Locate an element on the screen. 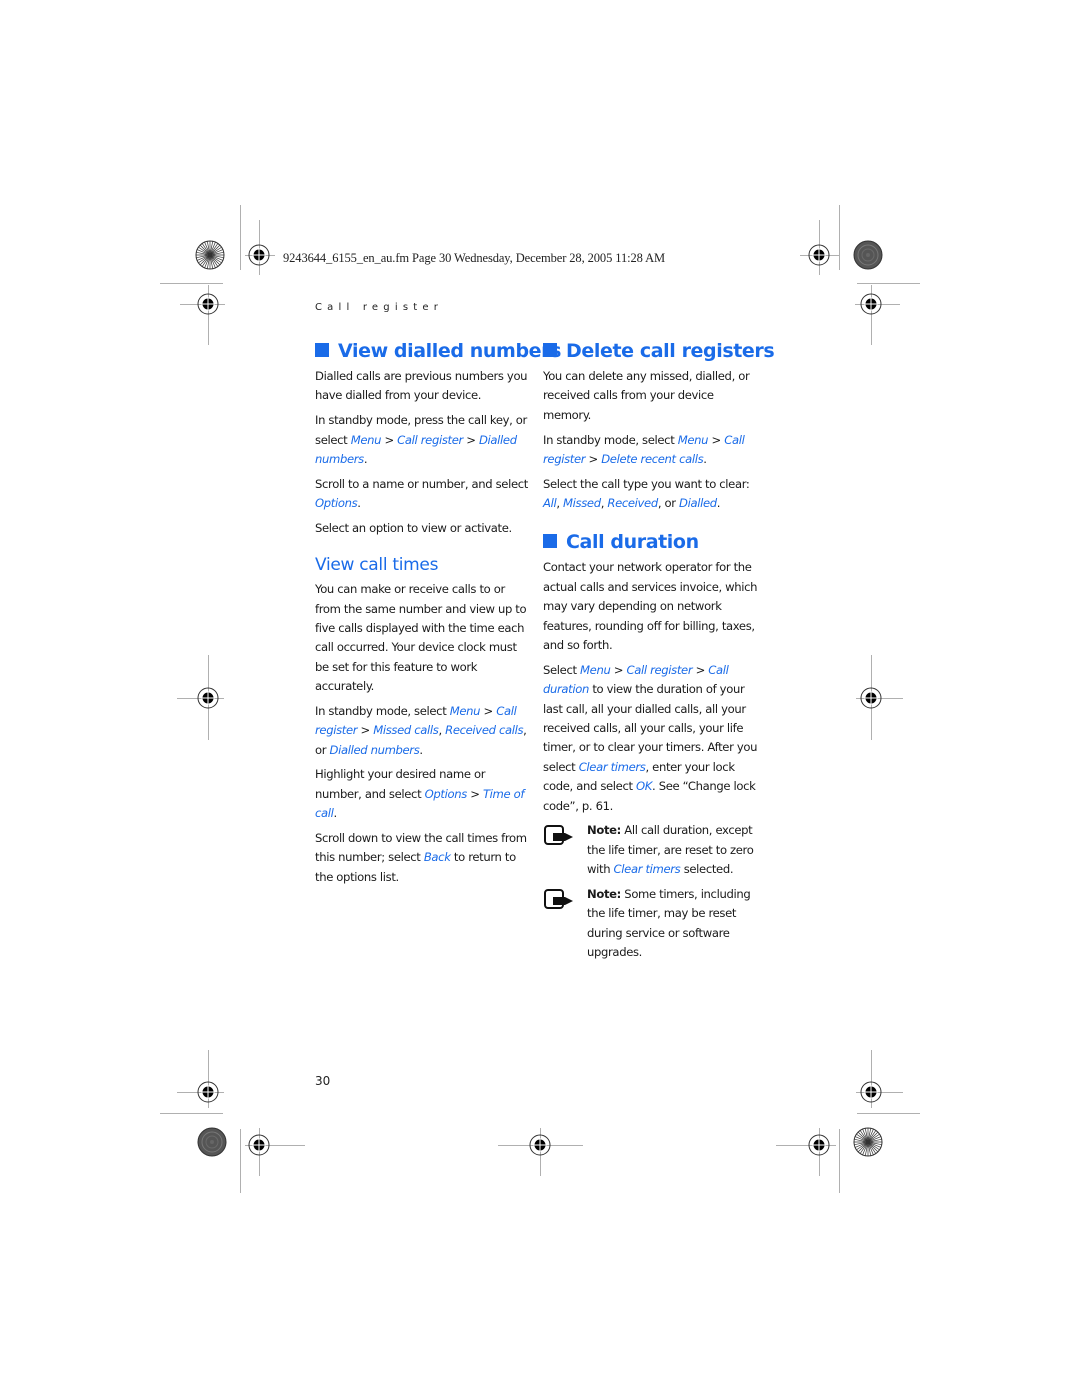  menu-path-link: Dialled numbers is located at coordinates (375, 750).